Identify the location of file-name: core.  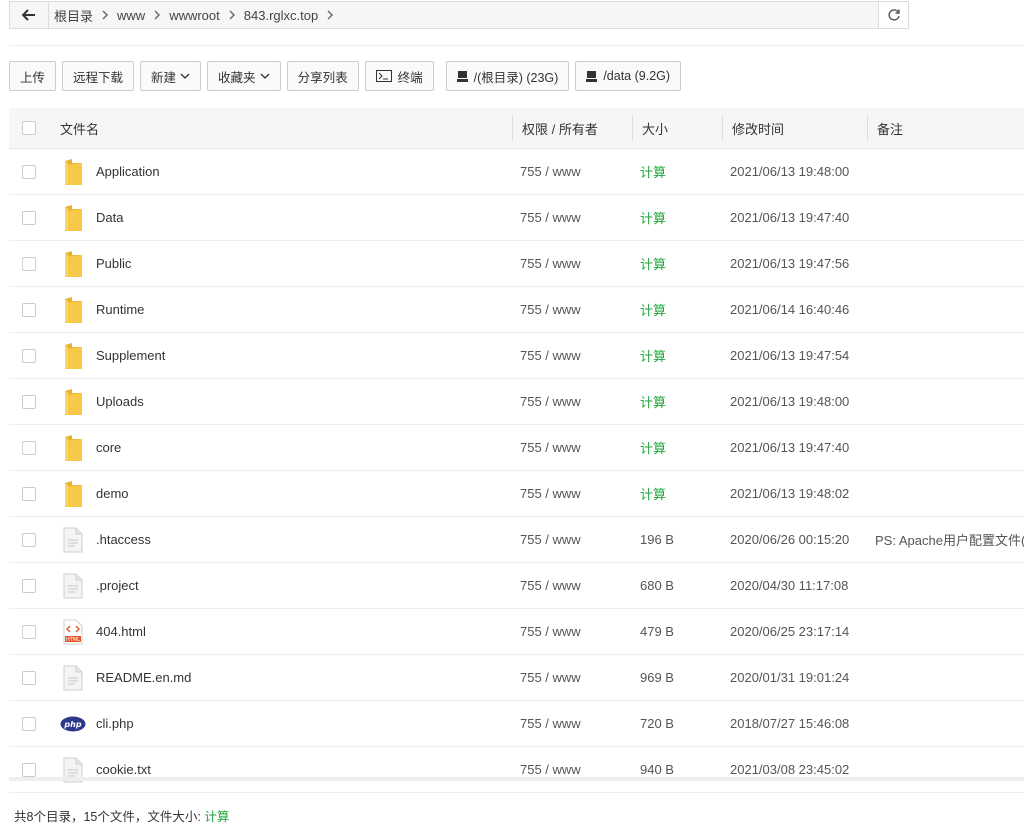
(108, 447).